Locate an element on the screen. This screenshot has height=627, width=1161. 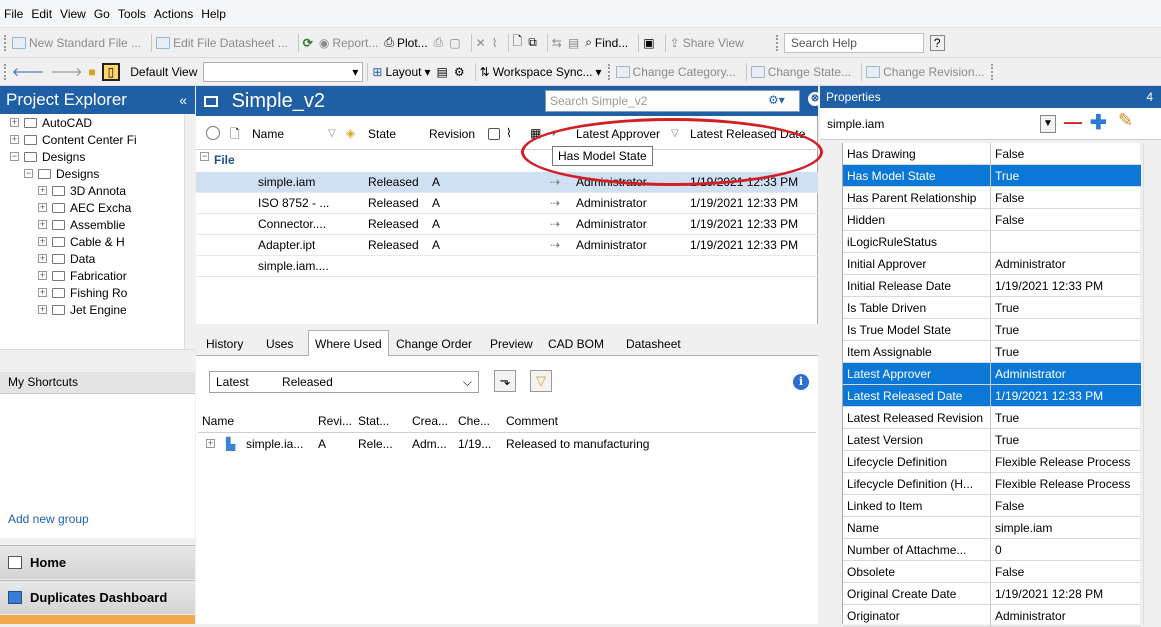
sort-icon: ▽ is located at coordinates (332, 133).